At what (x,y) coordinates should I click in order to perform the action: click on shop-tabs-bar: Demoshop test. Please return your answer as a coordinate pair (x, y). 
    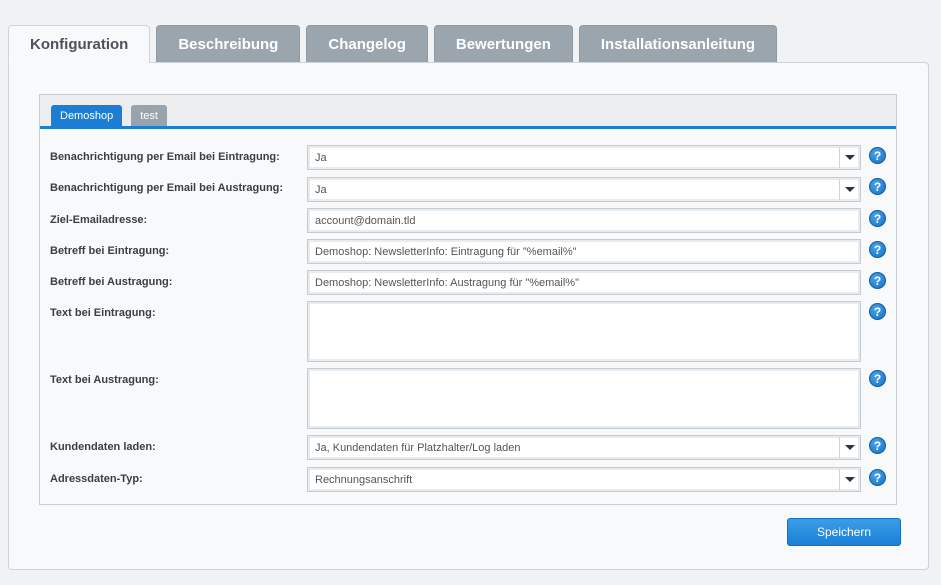
    Looking at the image, I should click on (468, 112).